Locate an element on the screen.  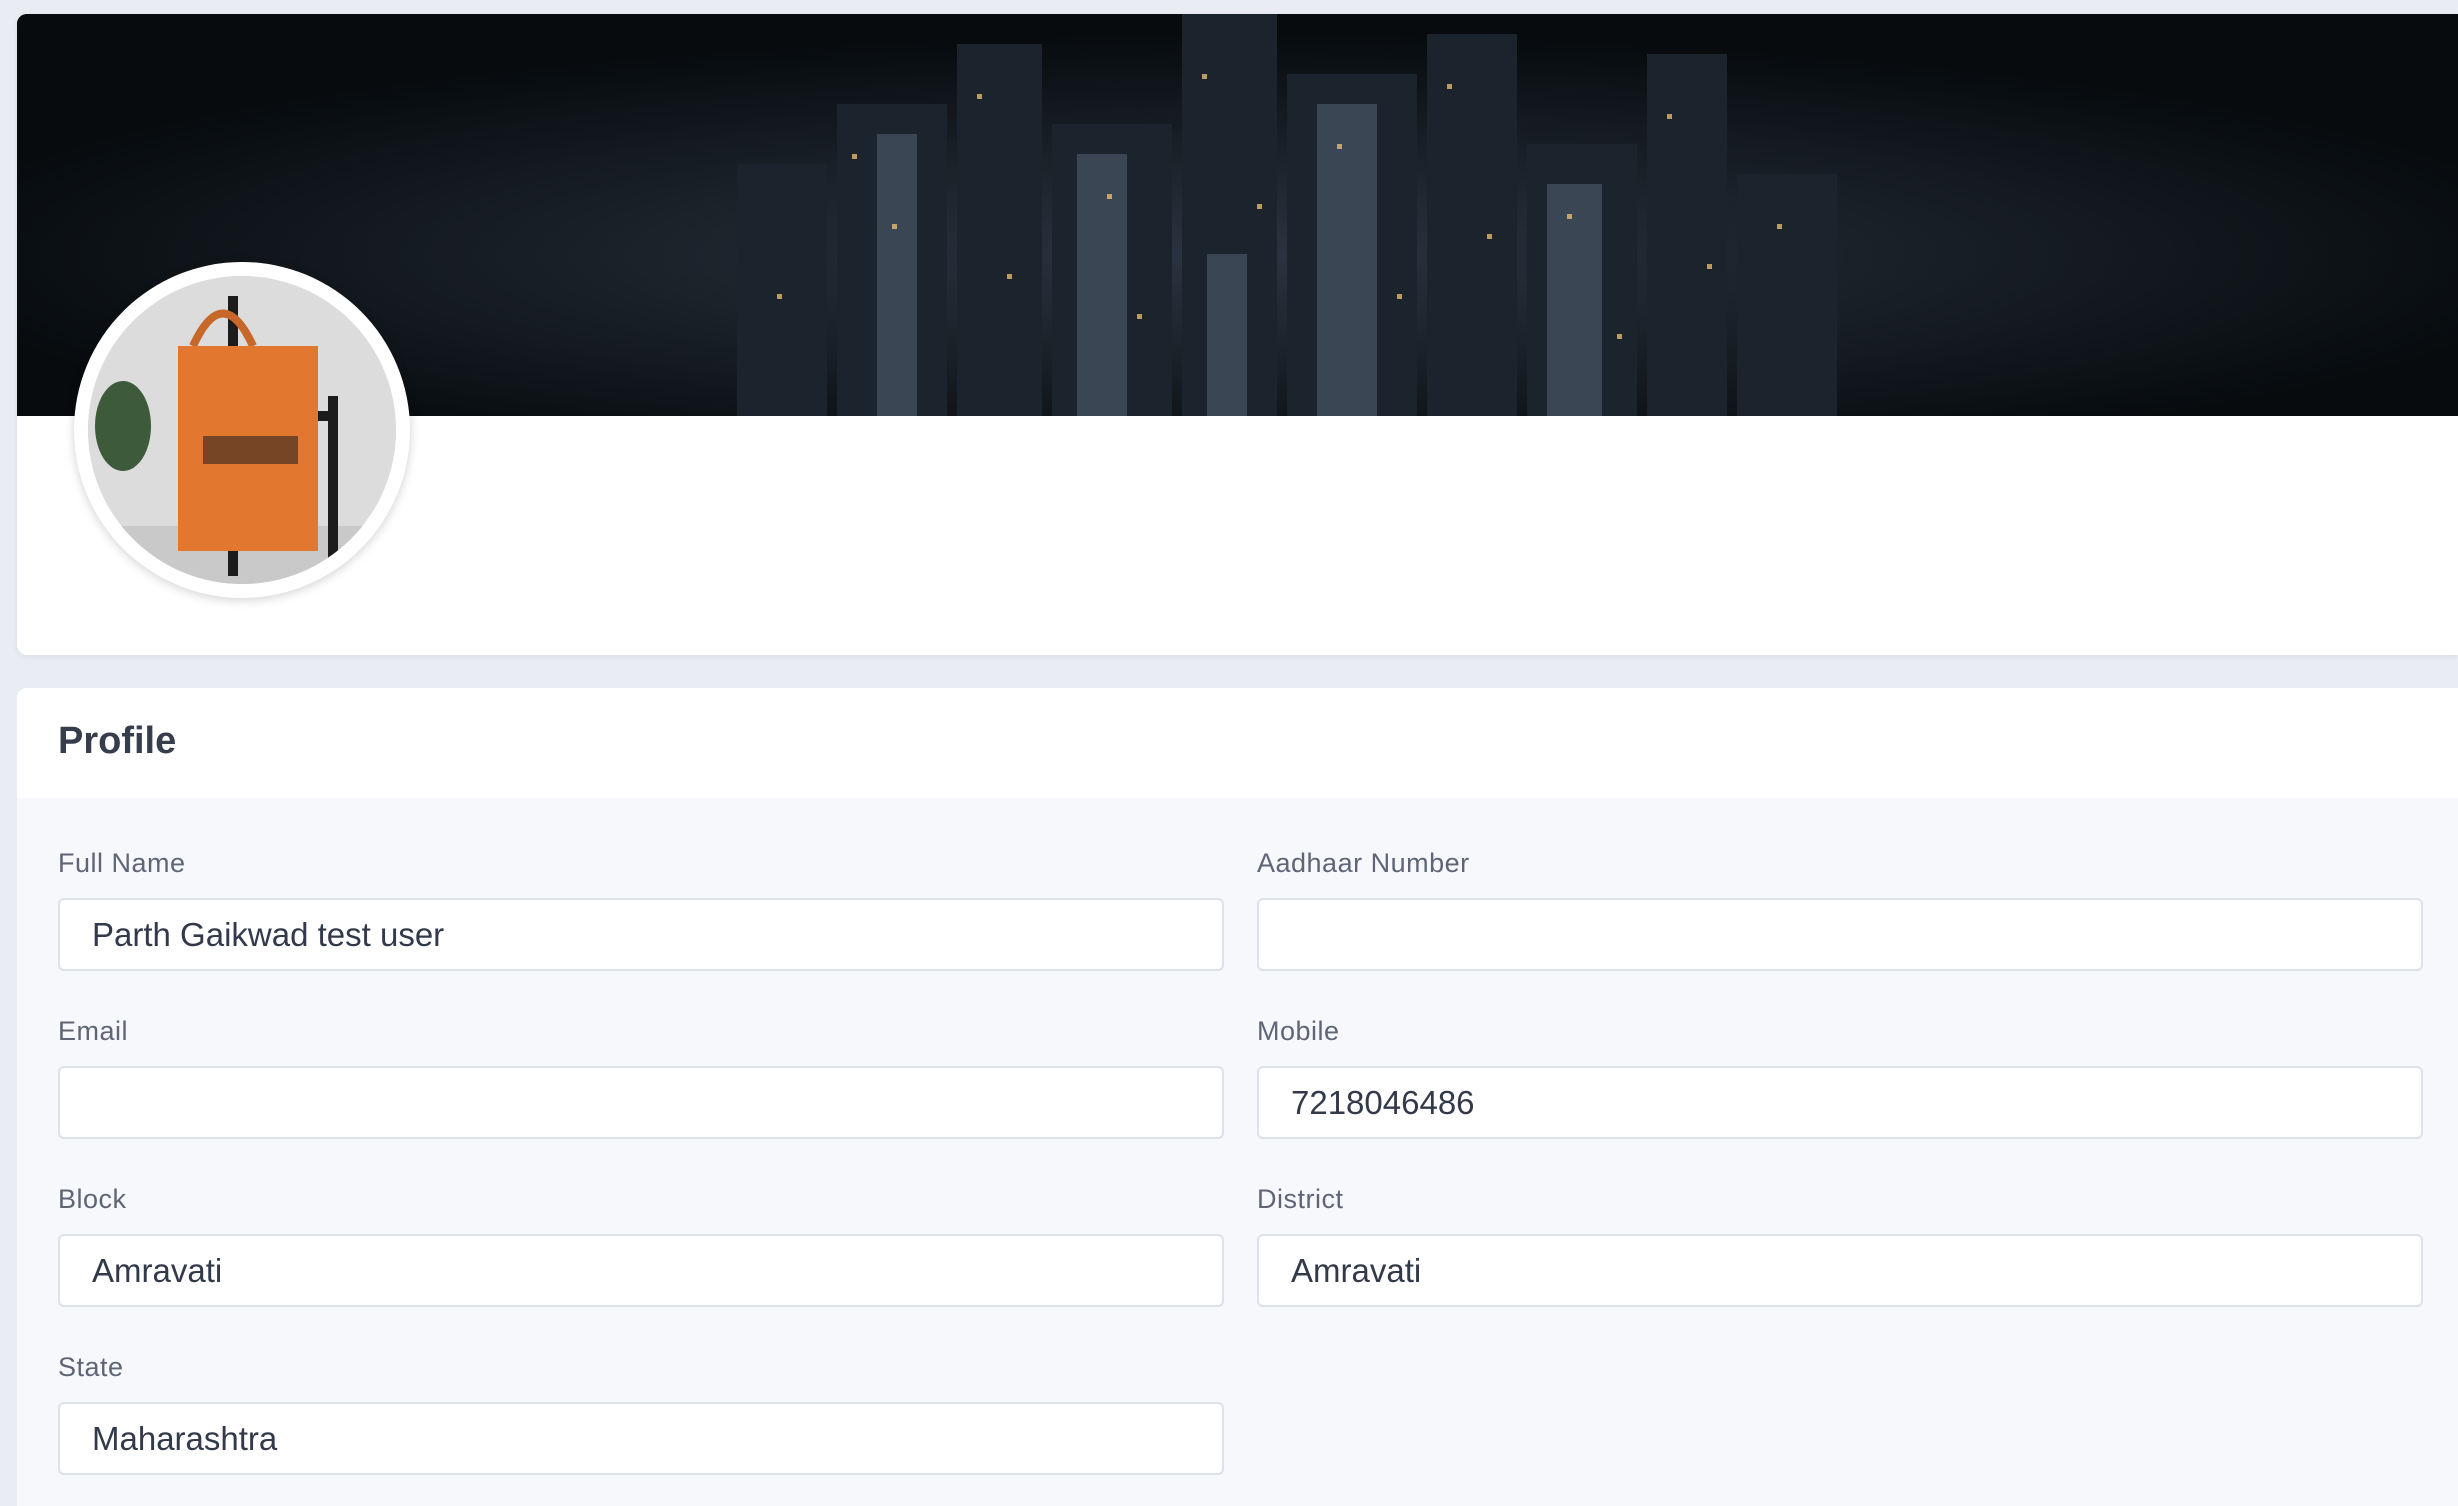
district-label: District is located at coordinates (1300, 1199).